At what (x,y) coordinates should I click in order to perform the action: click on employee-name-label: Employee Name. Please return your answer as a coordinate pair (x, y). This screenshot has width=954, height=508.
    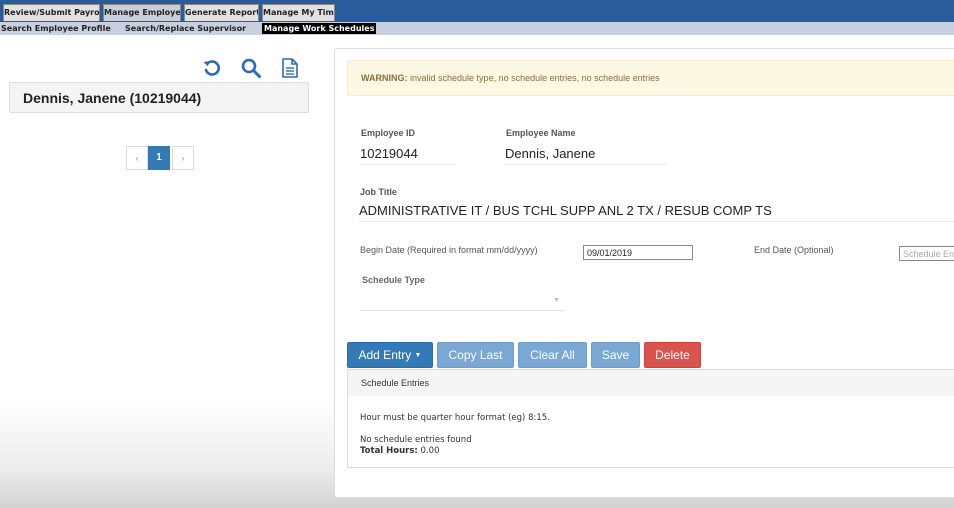
    Looking at the image, I should click on (541, 133).